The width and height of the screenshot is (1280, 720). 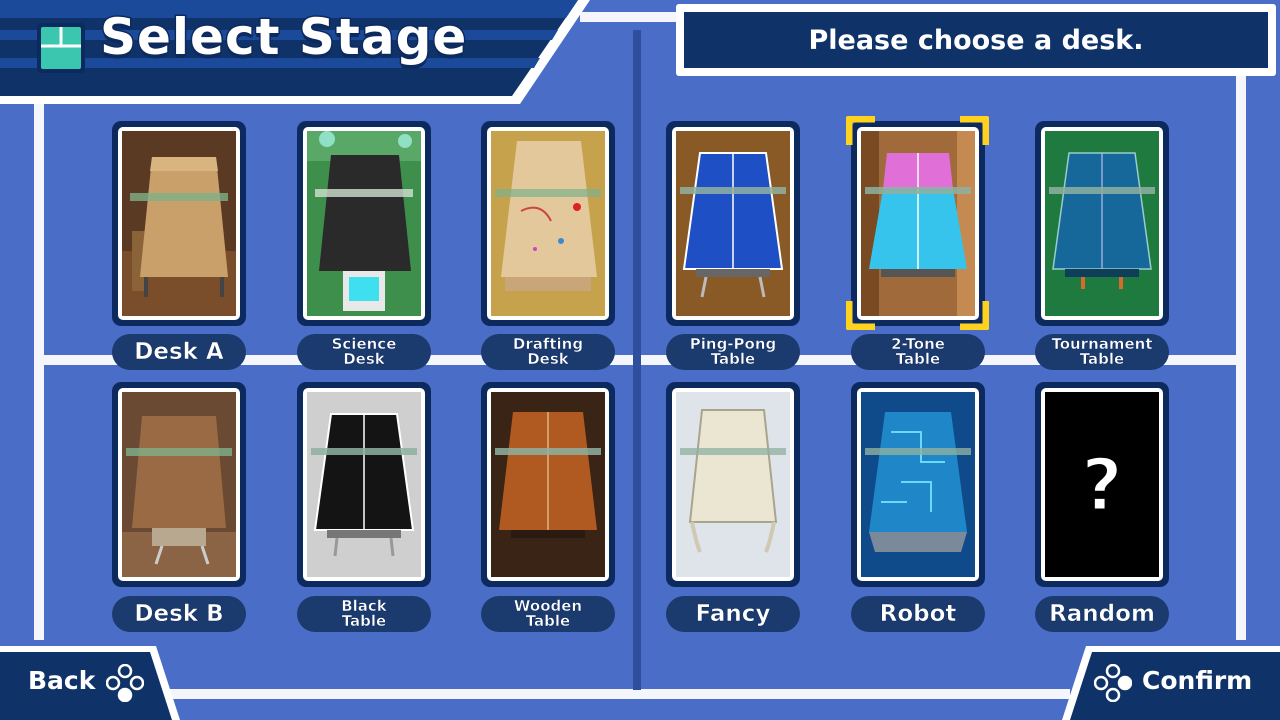 I want to click on stage-card-black-table, so click(x=364, y=484).